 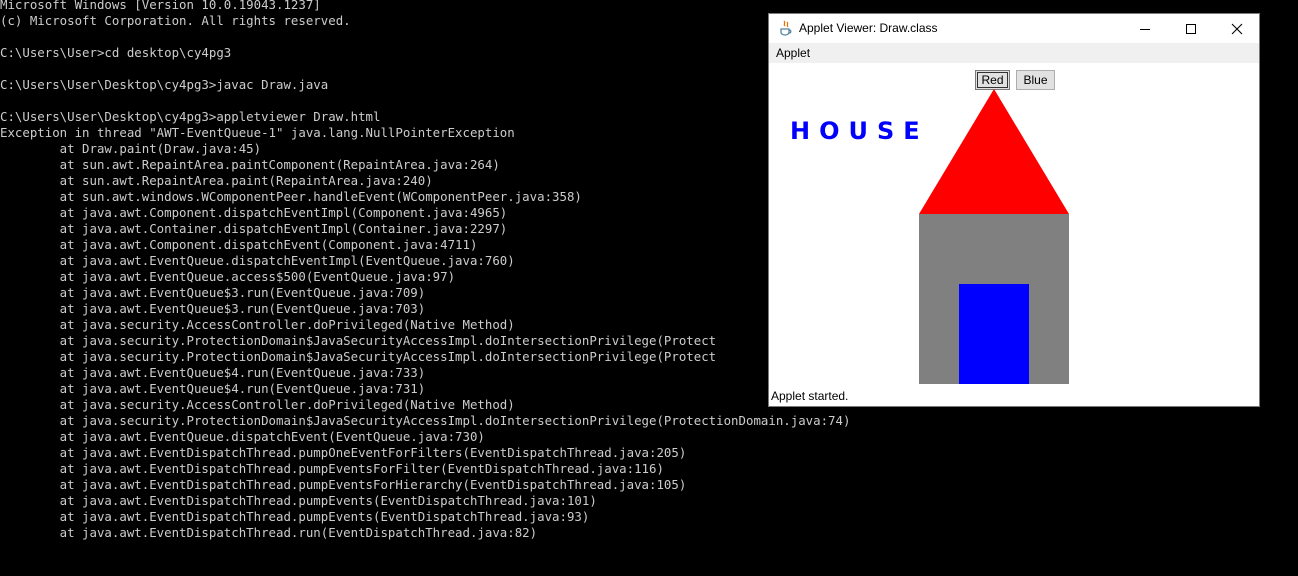 What do you see at coordinates (116, 52) in the screenshot?
I see `console-line: C:\Users\User>cd desktop\cy4pg3` at bounding box center [116, 52].